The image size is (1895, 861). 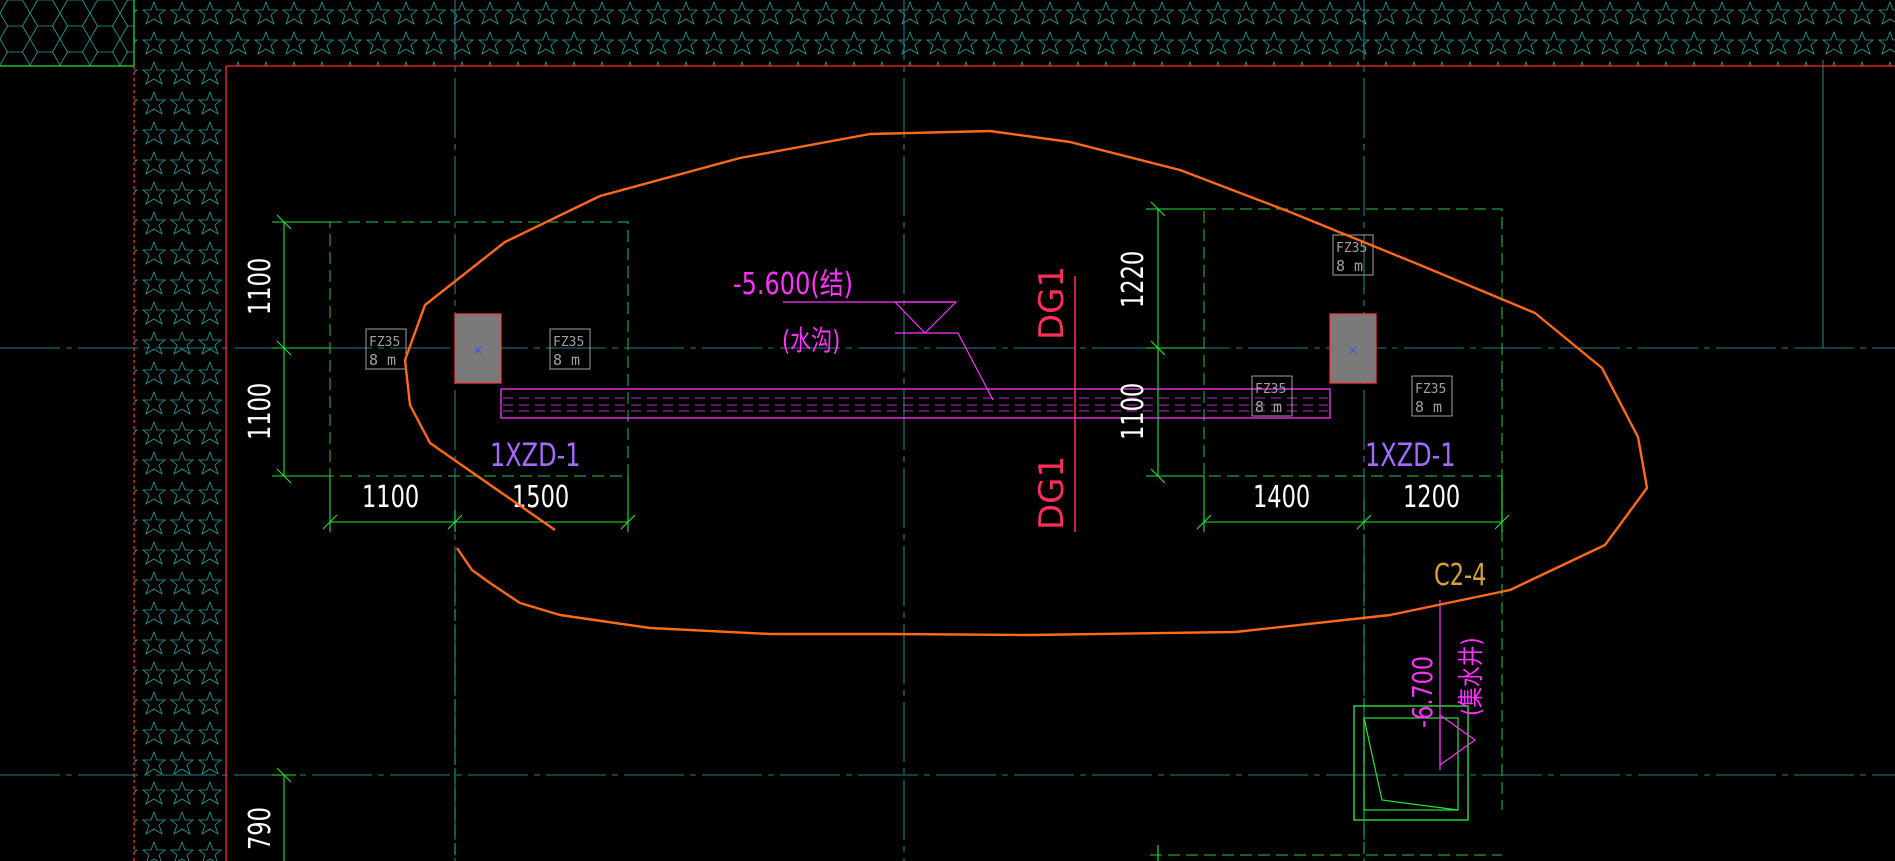 What do you see at coordinates (67, 33) in the screenshot?
I see `hex-hatch-corner` at bounding box center [67, 33].